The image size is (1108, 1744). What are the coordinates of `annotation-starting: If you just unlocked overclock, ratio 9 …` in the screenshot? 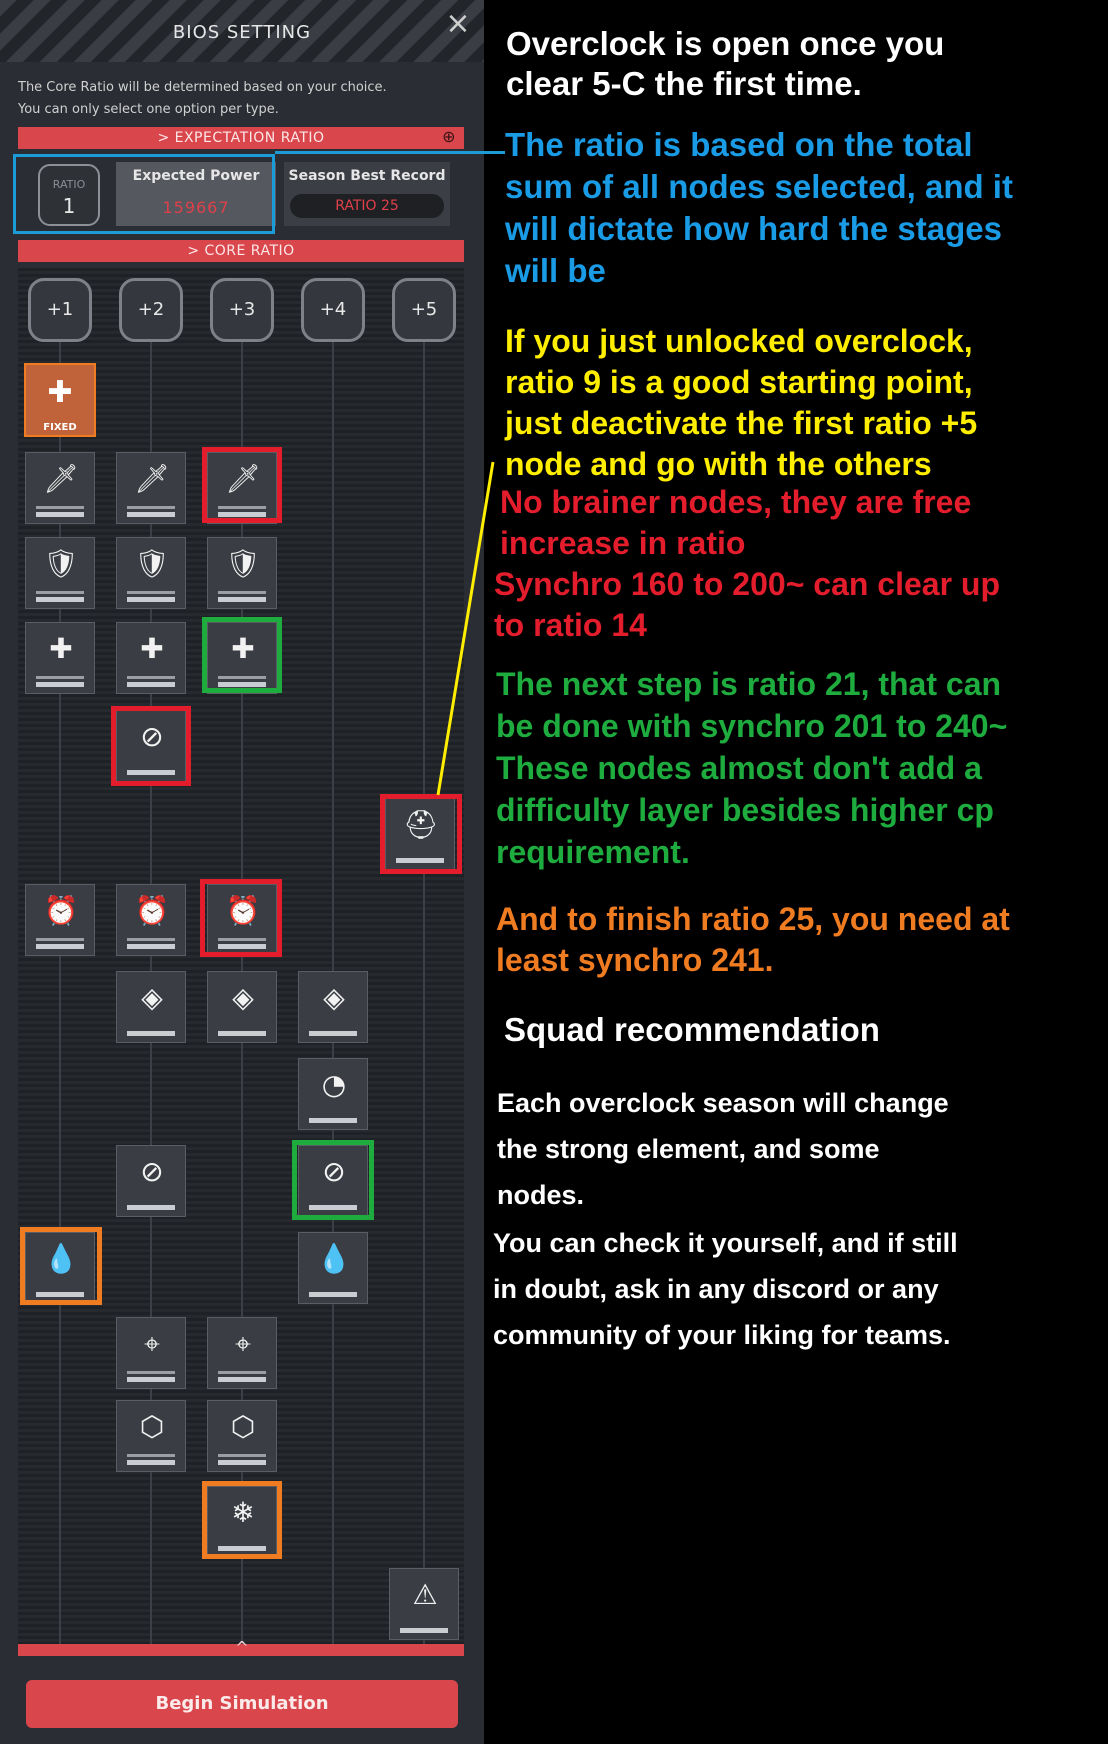 It's located at (741, 403).